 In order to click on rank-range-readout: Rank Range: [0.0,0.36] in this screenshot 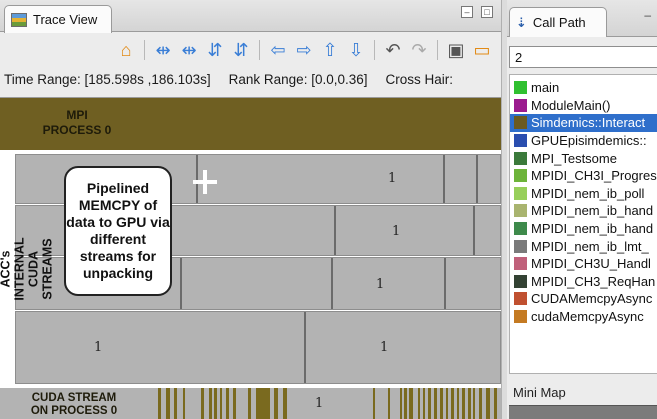, I will do `click(298, 79)`.